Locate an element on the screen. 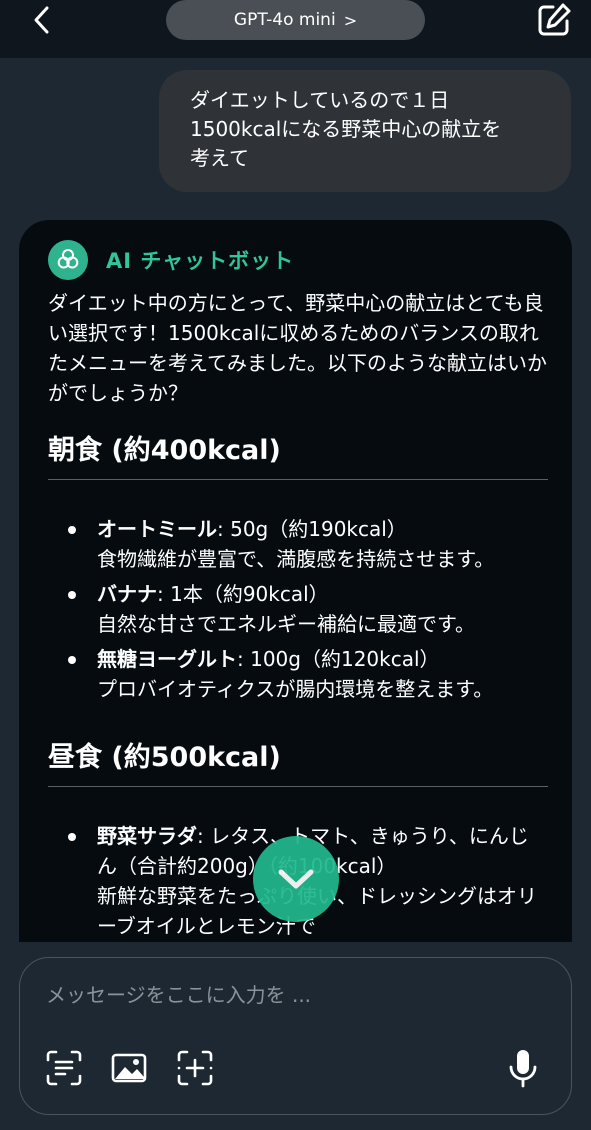 This screenshot has height=1130, width=591. edit-icon is located at coordinates (554, 19).